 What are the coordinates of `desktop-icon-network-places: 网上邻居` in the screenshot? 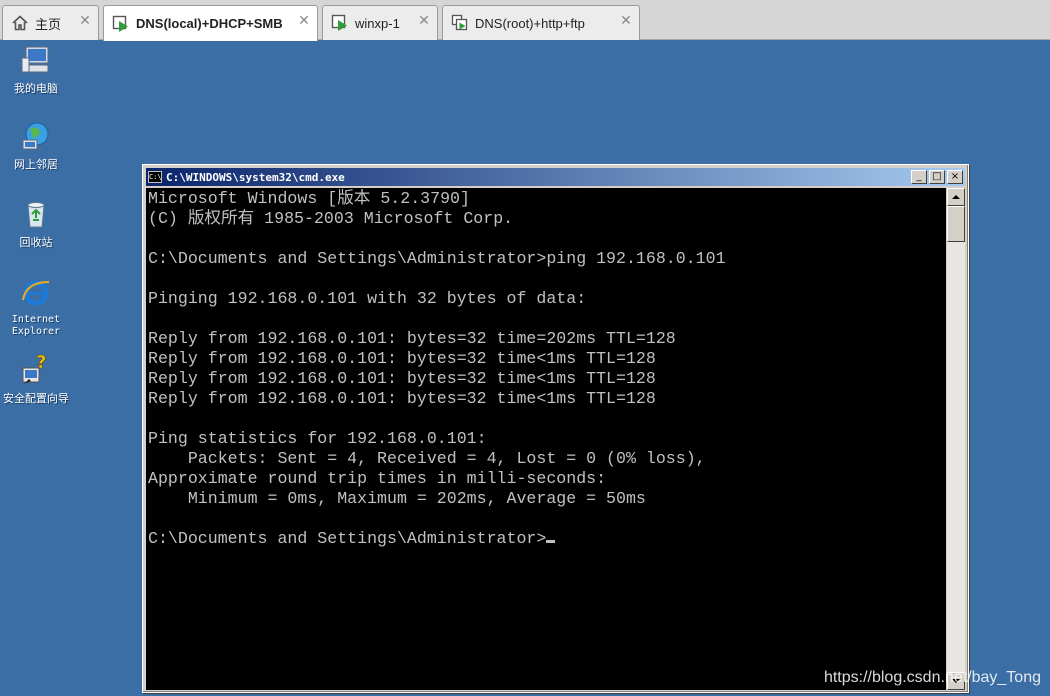 It's located at (36, 145).